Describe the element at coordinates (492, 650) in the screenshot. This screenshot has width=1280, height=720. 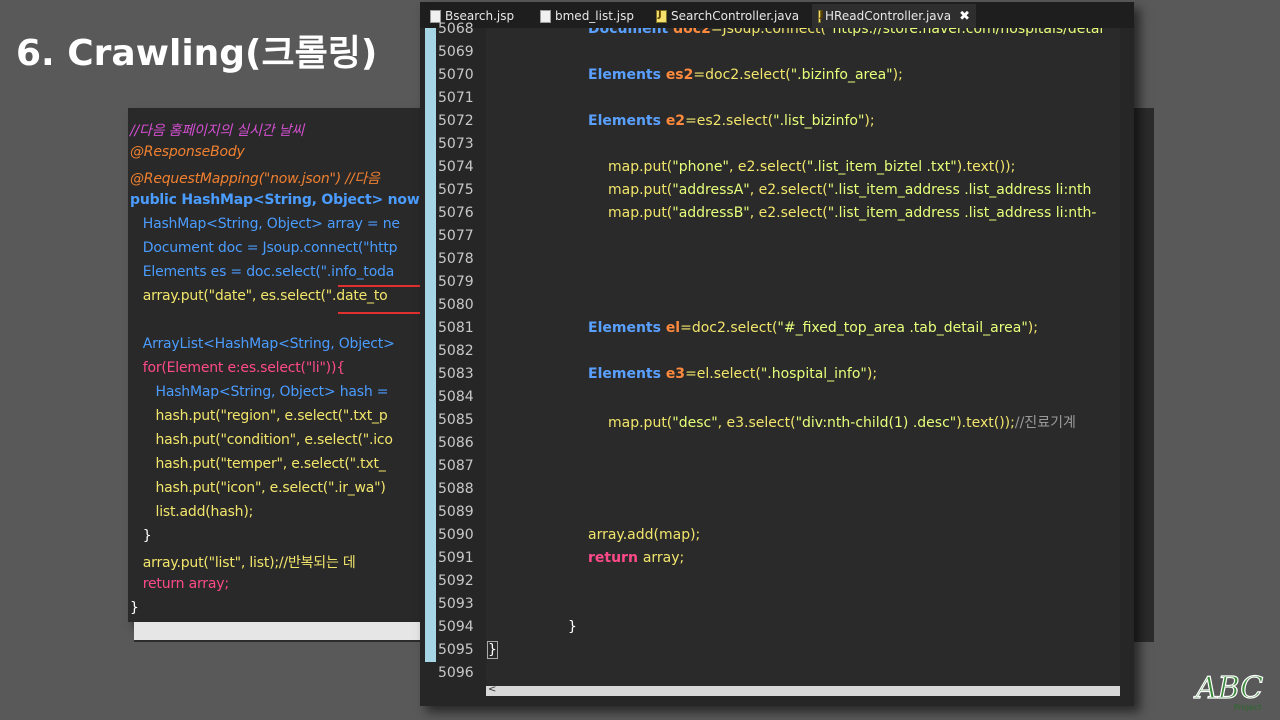
I see `code-line-5095: }` at that location.